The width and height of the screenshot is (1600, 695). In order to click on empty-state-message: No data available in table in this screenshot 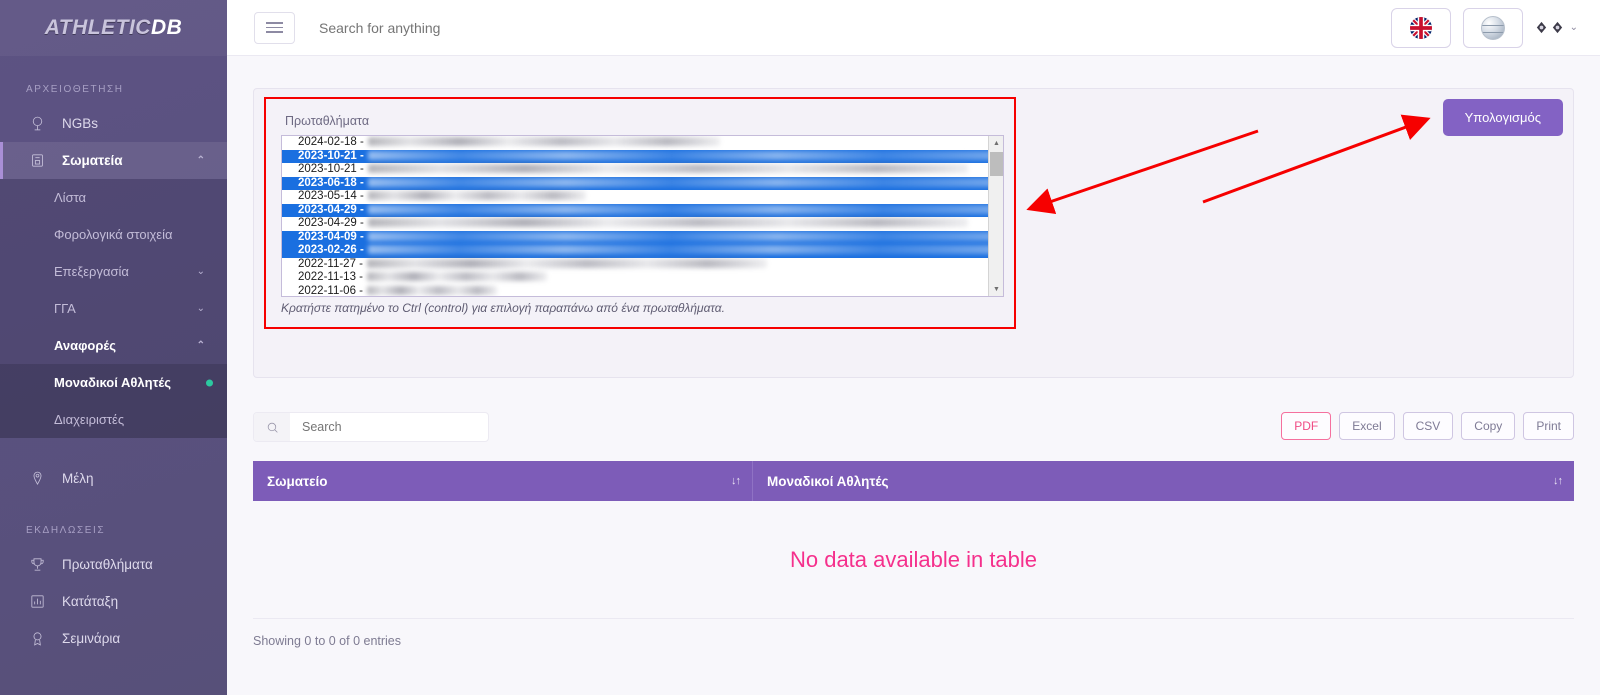, I will do `click(913, 559)`.